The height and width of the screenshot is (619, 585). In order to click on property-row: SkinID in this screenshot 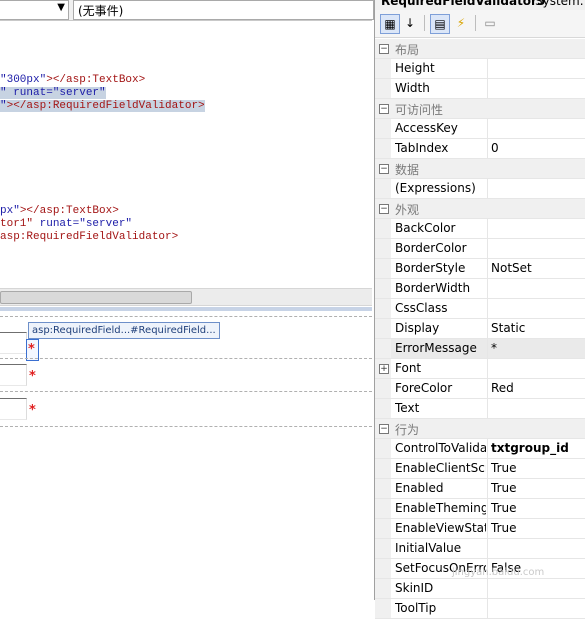, I will do `click(480, 589)`.